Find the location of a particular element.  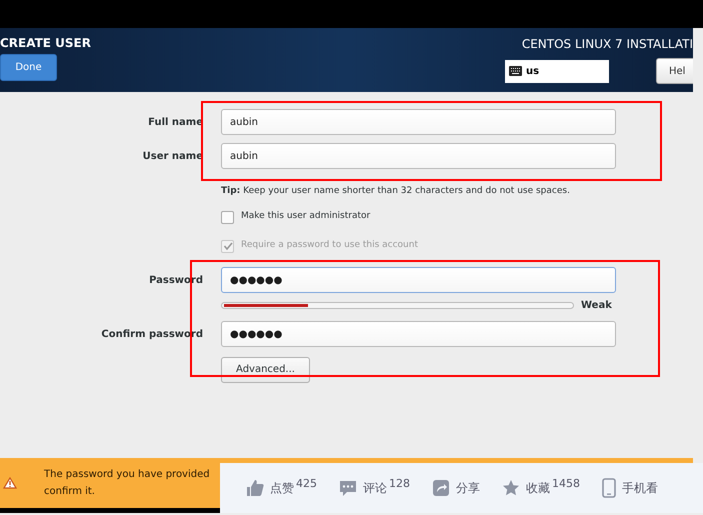

thumbs-up-icon is located at coordinates (255, 488).